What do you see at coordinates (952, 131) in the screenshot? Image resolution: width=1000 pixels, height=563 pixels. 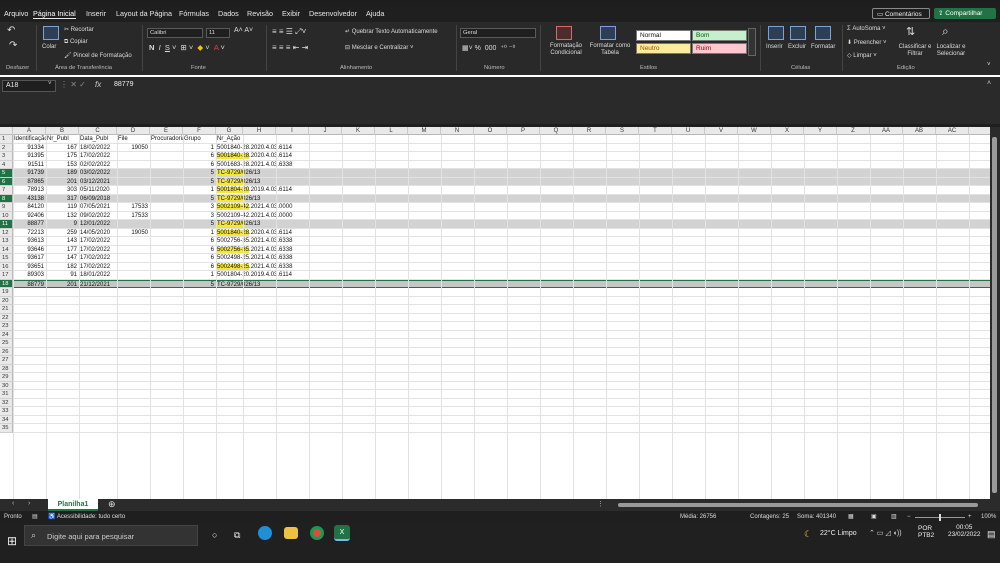 I see `column-header-ac: AC` at bounding box center [952, 131].